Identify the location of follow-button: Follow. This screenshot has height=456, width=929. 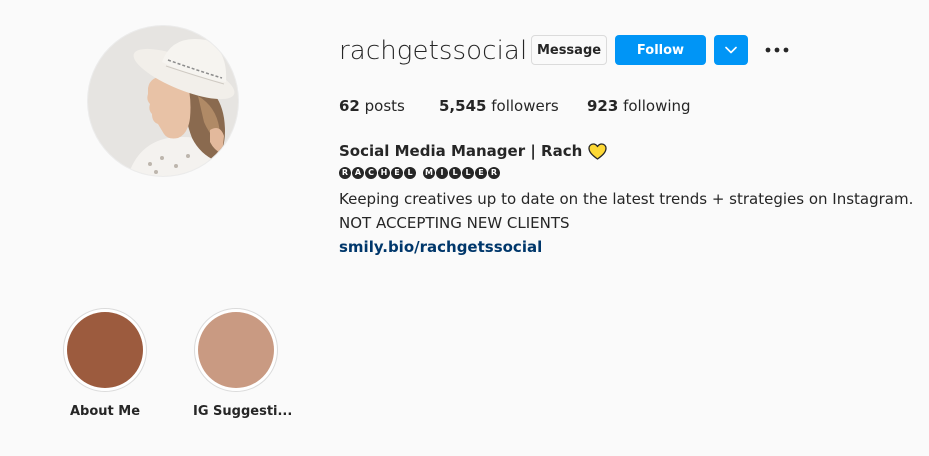
(660, 50).